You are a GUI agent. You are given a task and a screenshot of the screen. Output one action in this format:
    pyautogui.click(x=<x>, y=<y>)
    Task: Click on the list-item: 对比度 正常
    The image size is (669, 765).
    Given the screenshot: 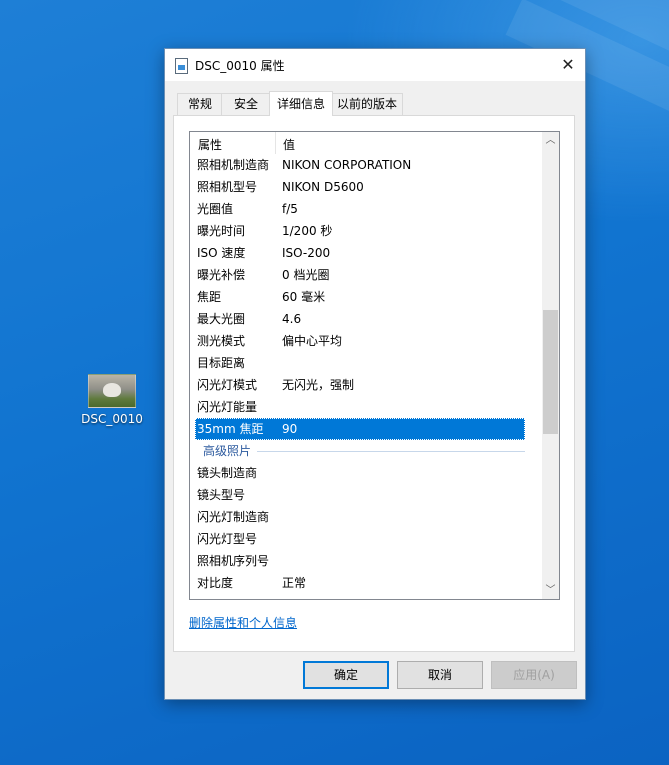 What is the action you would take?
    pyautogui.click(x=360, y=583)
    